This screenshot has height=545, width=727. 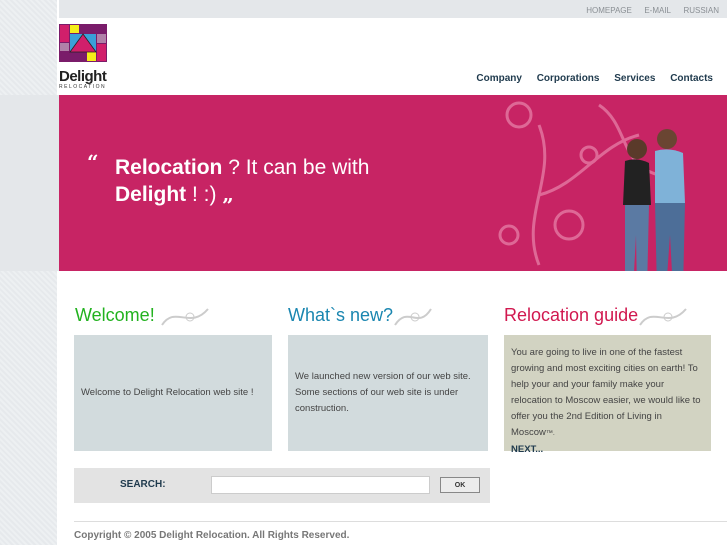 I want to click on trademark-mark: ™., so click(x=550, y=433).